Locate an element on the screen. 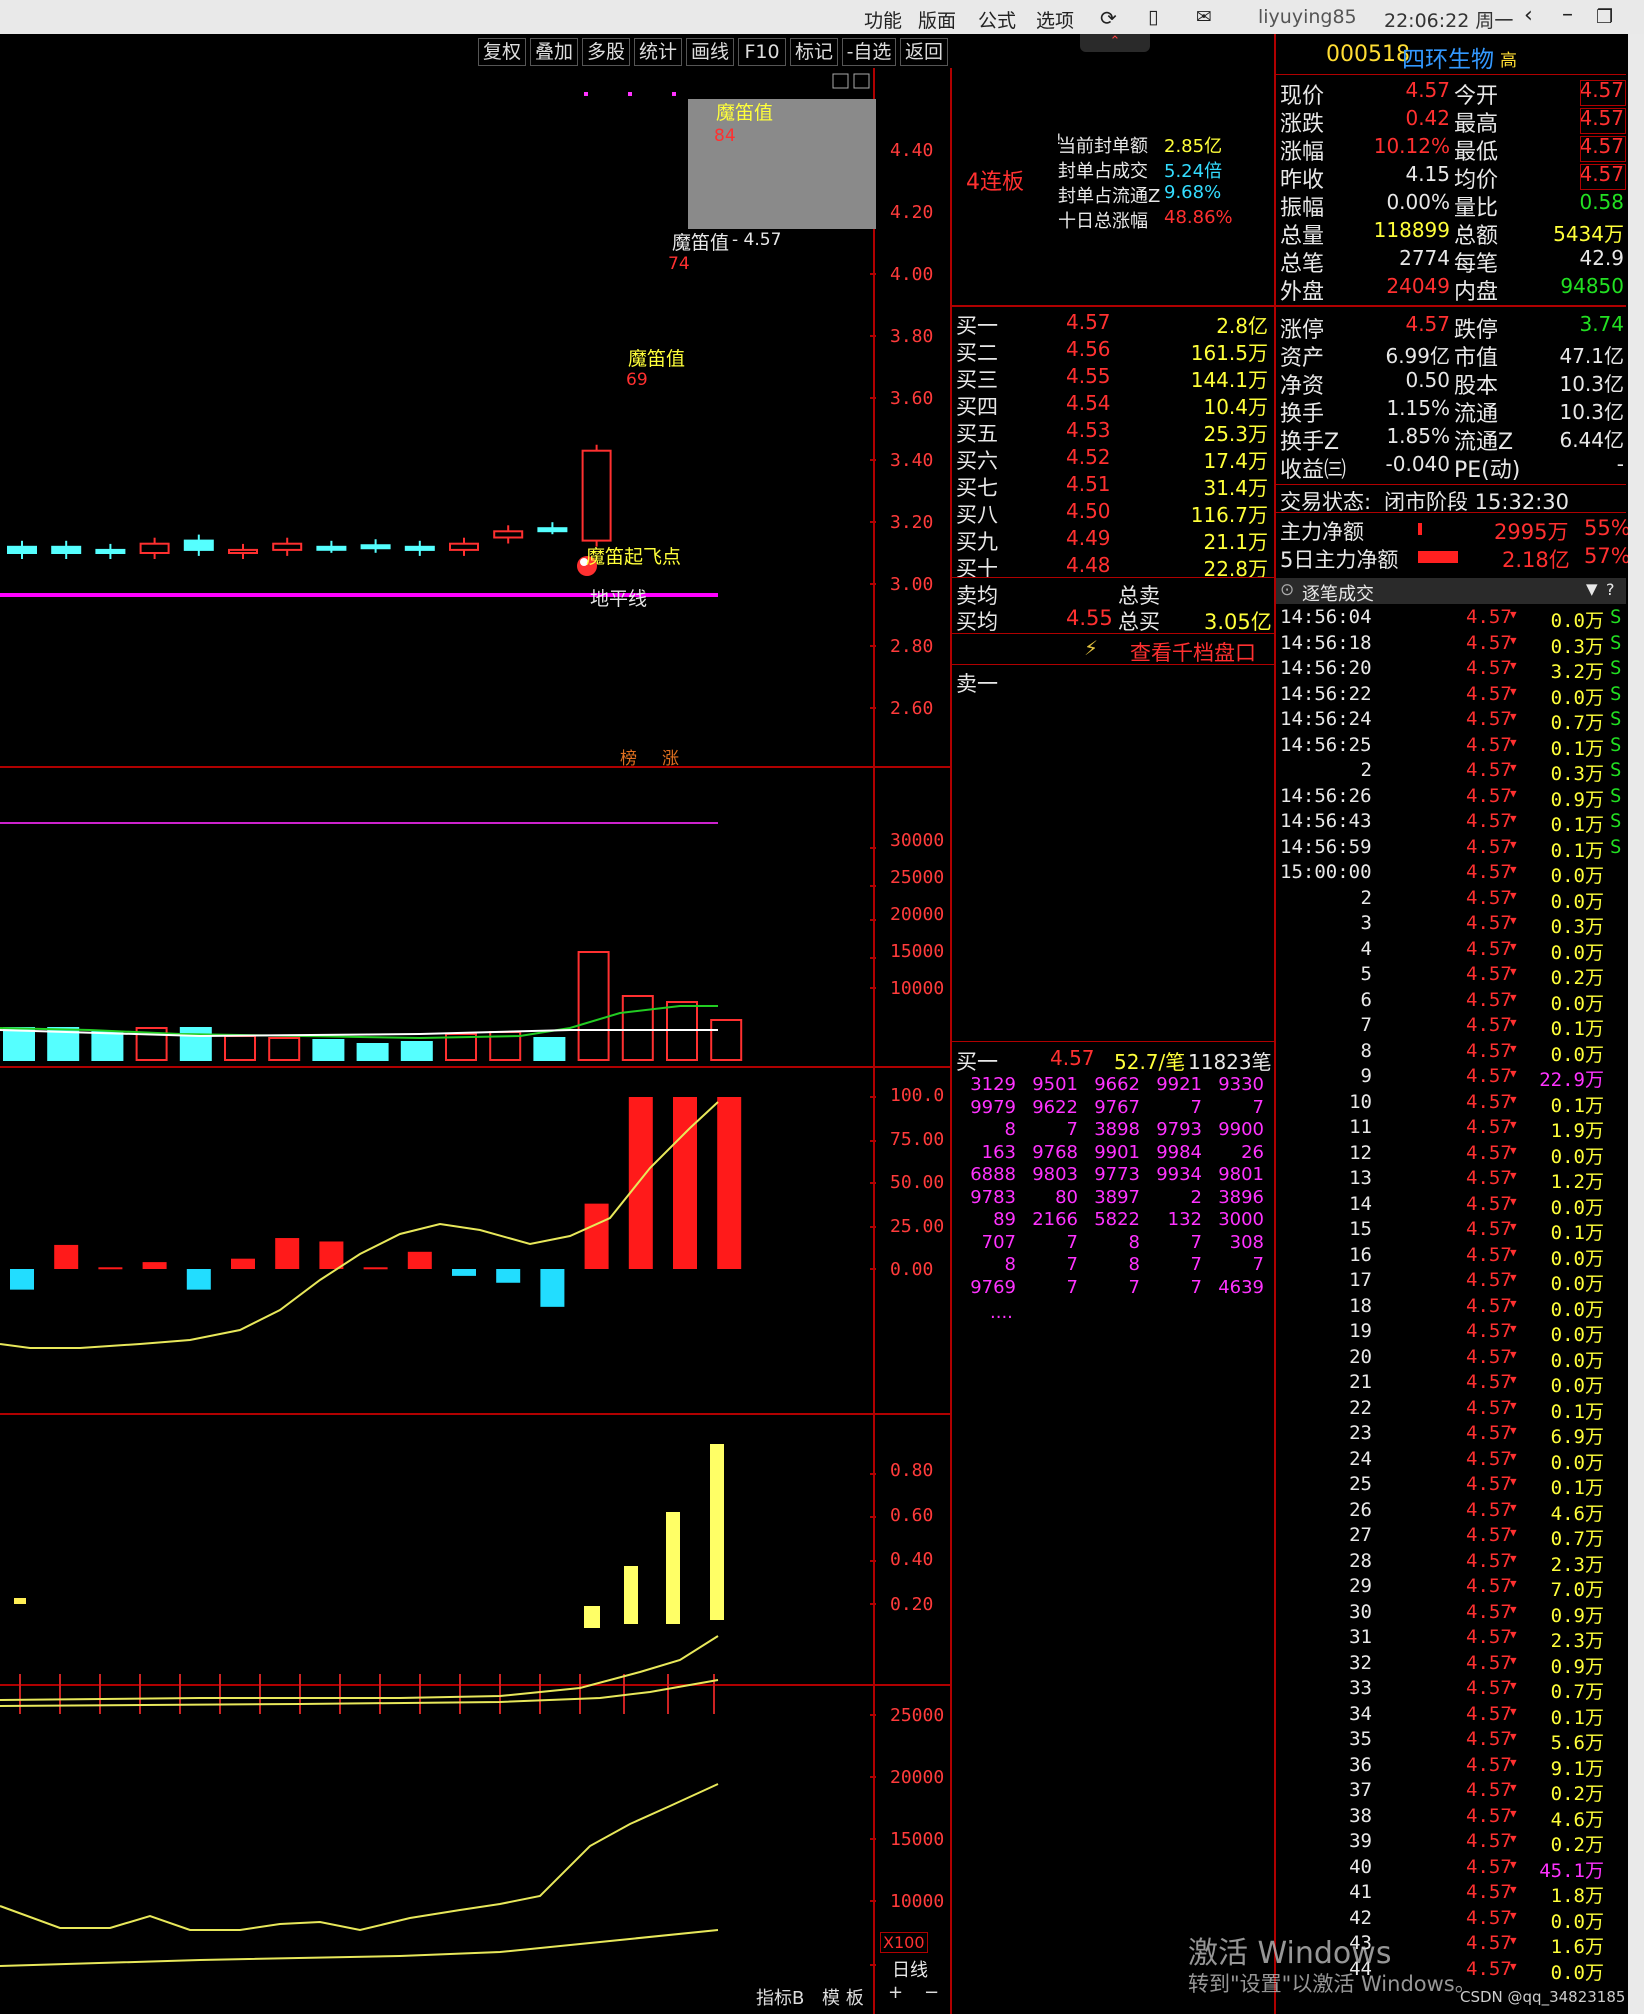 The image size is (1644, 2014). queue-order: 80 is located at coordinates (1066, 1197).